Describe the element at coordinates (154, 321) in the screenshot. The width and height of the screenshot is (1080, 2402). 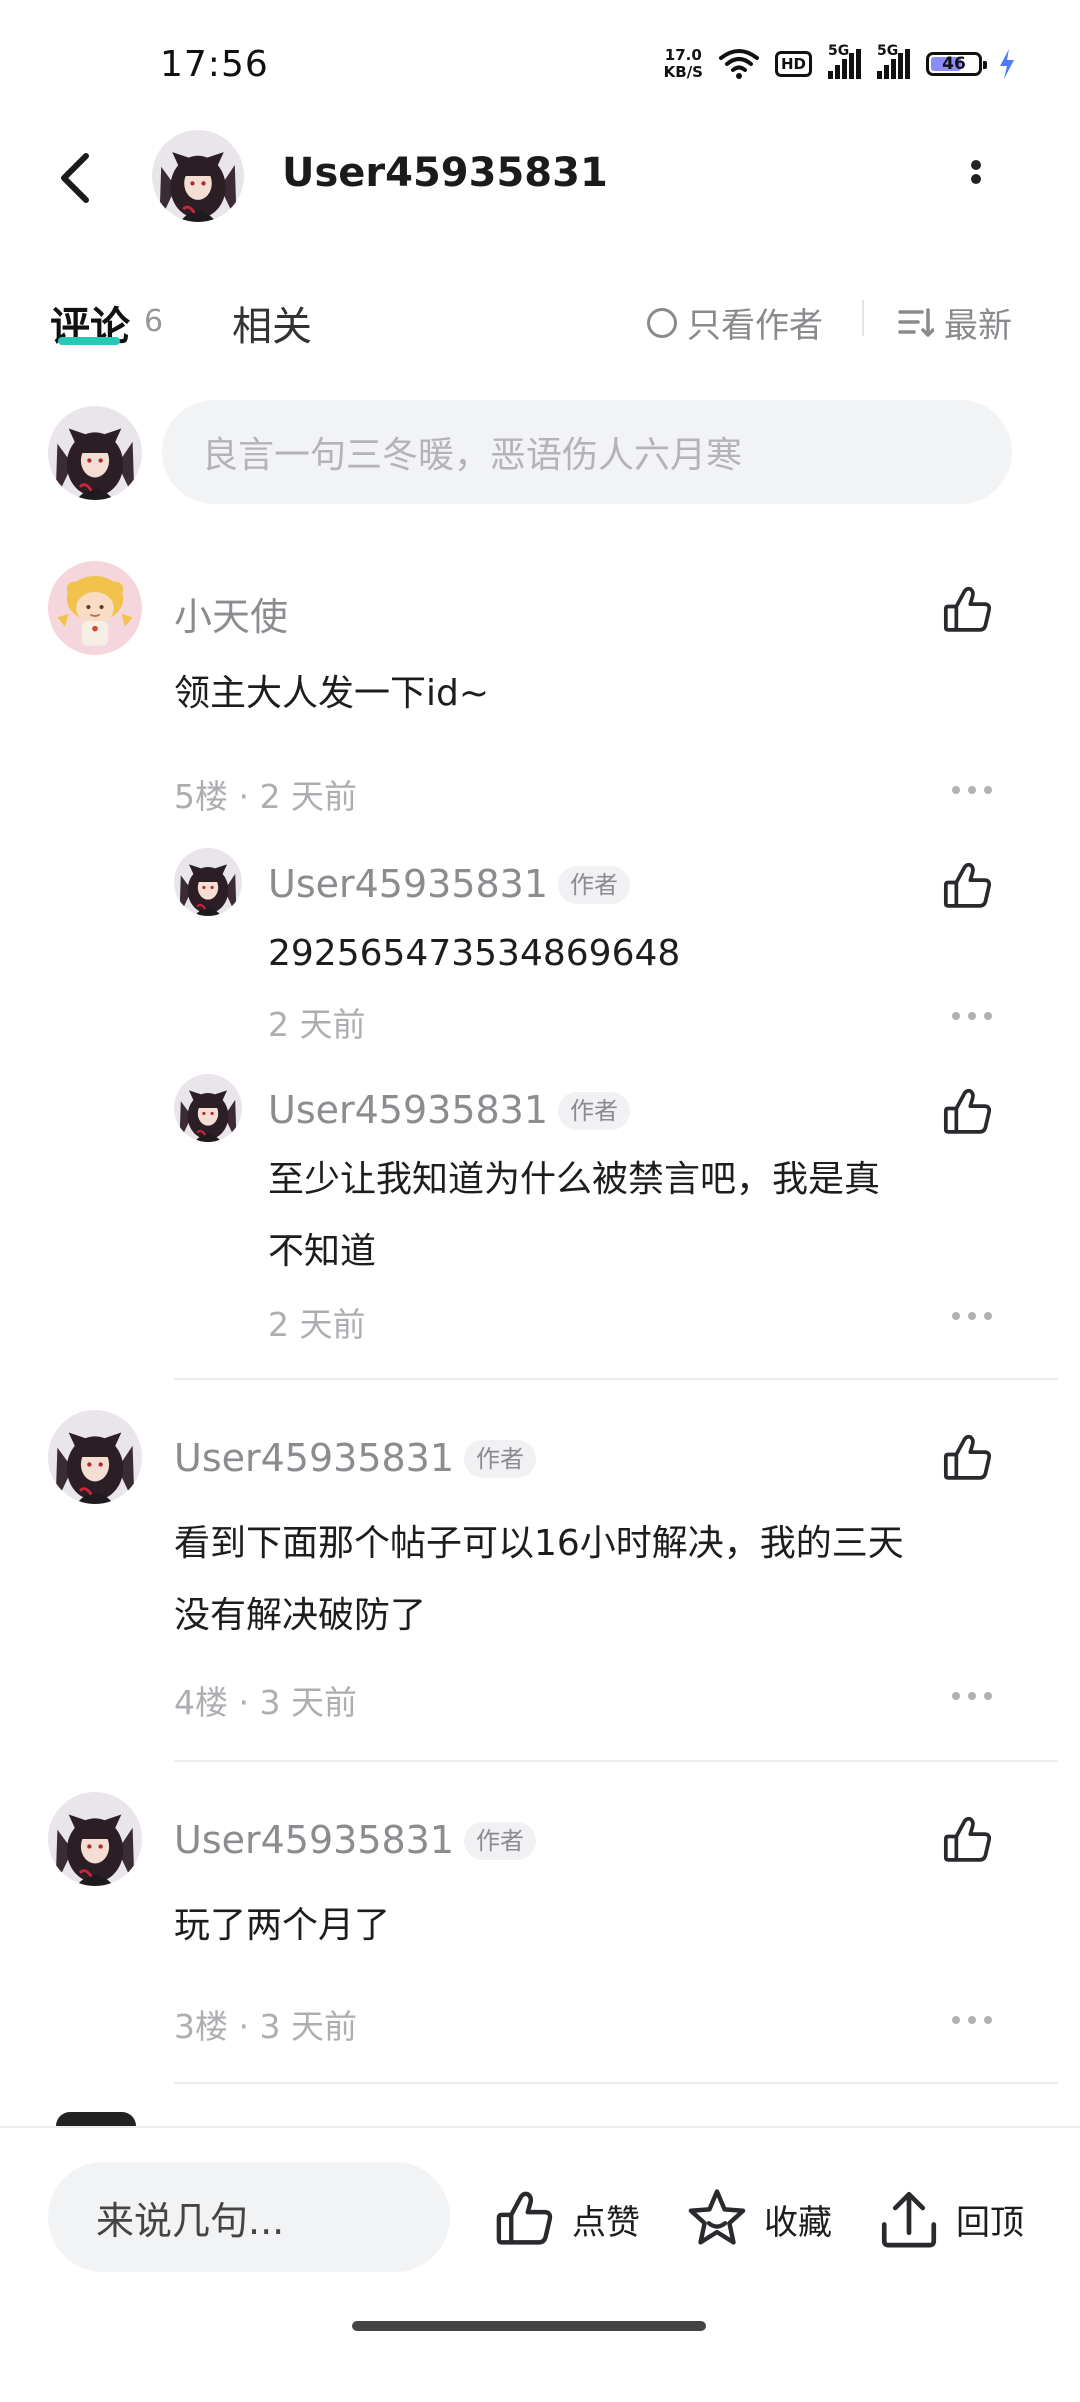
I see `tab-comments-count: 6` at that location.